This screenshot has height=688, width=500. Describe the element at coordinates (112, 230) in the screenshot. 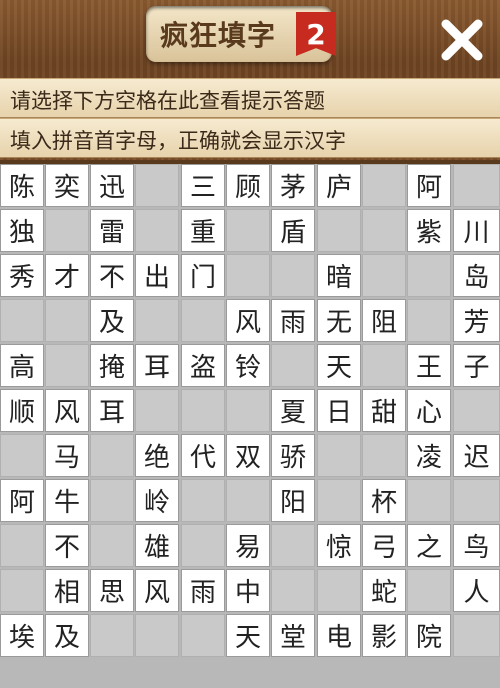

I see `grid-cell: 雷` at that location.